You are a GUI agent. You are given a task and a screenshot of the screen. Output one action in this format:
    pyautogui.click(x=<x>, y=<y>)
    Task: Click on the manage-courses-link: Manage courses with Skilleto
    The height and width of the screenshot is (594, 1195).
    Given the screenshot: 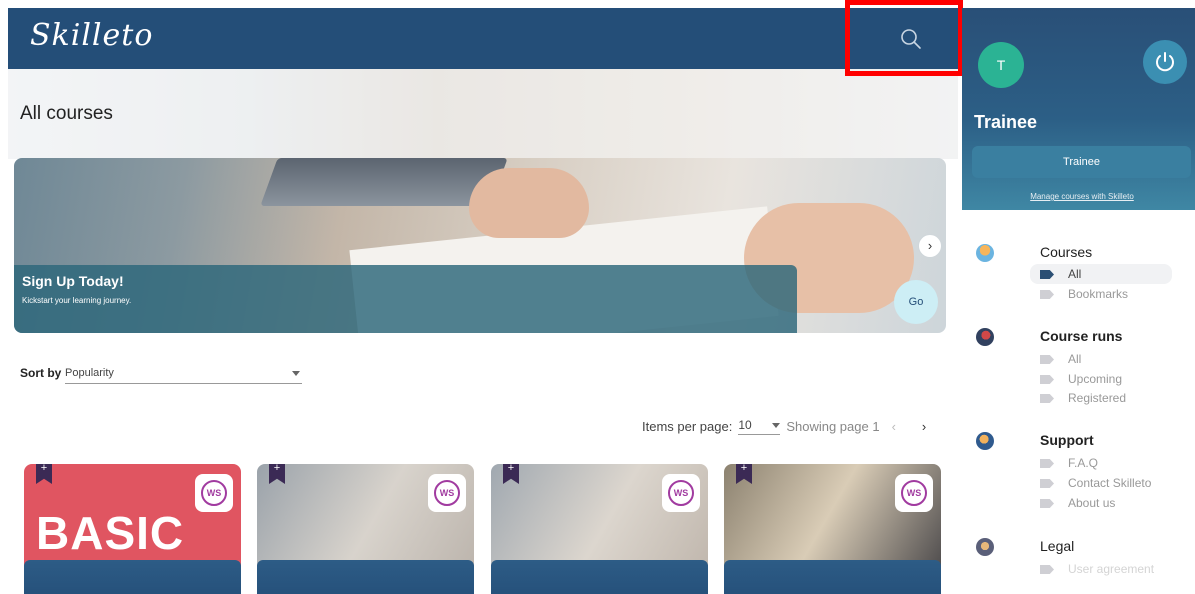 What is the action you would take?
    pyautogui.click(x=1078, y=196)
    